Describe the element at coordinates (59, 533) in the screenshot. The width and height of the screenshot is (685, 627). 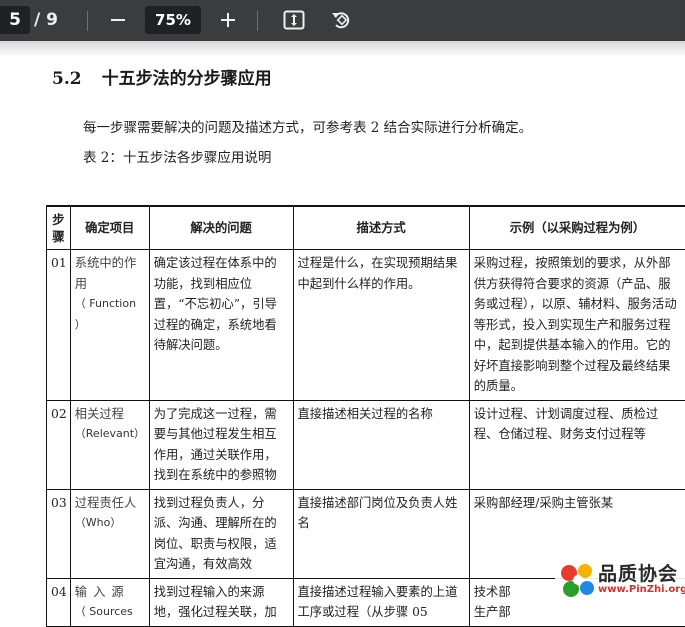
I see `step-number: 03` at that location.